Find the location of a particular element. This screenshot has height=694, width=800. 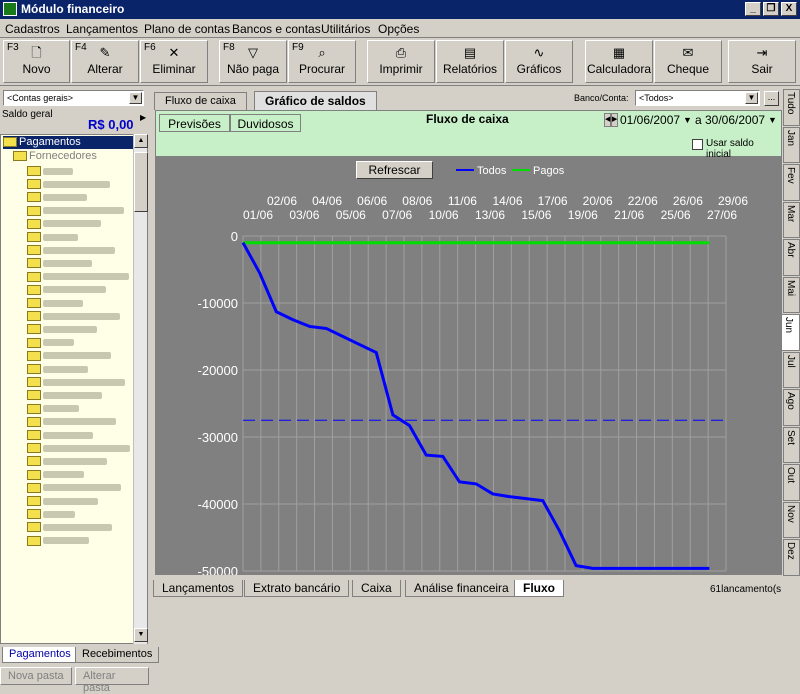

month-tab-dez: Dez is located at coordinates (791, 557).